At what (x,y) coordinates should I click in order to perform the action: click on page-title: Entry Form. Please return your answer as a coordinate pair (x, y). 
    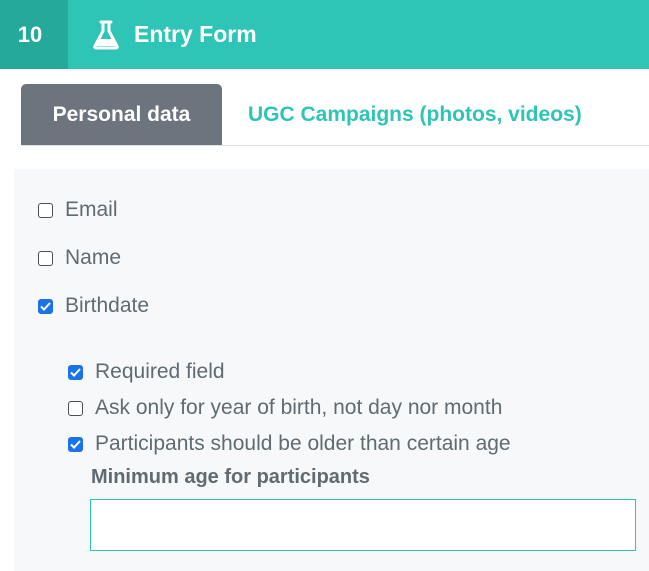
    Looking at the image, I should click on (195, 34).